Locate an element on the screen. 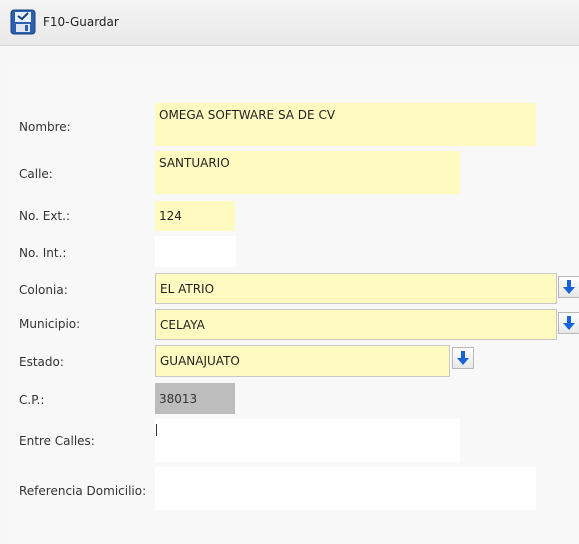 This screenshot has height=544, width=579. colonia-dropdown-button is located at coordinates (568, 287).